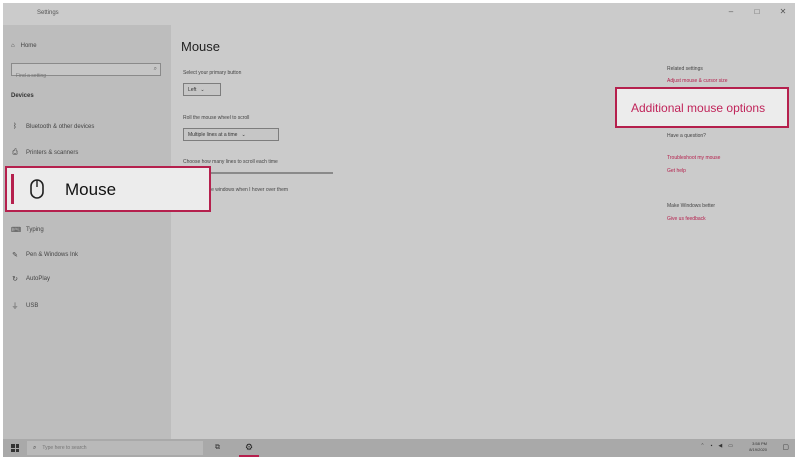 Image resolution: width=798 pixels, height=460 pixels. What do you see at coordinates (691, 206) in the screenshot?
I see `windows-better-heading: Make Windows better` at bounding box center [691, 206].